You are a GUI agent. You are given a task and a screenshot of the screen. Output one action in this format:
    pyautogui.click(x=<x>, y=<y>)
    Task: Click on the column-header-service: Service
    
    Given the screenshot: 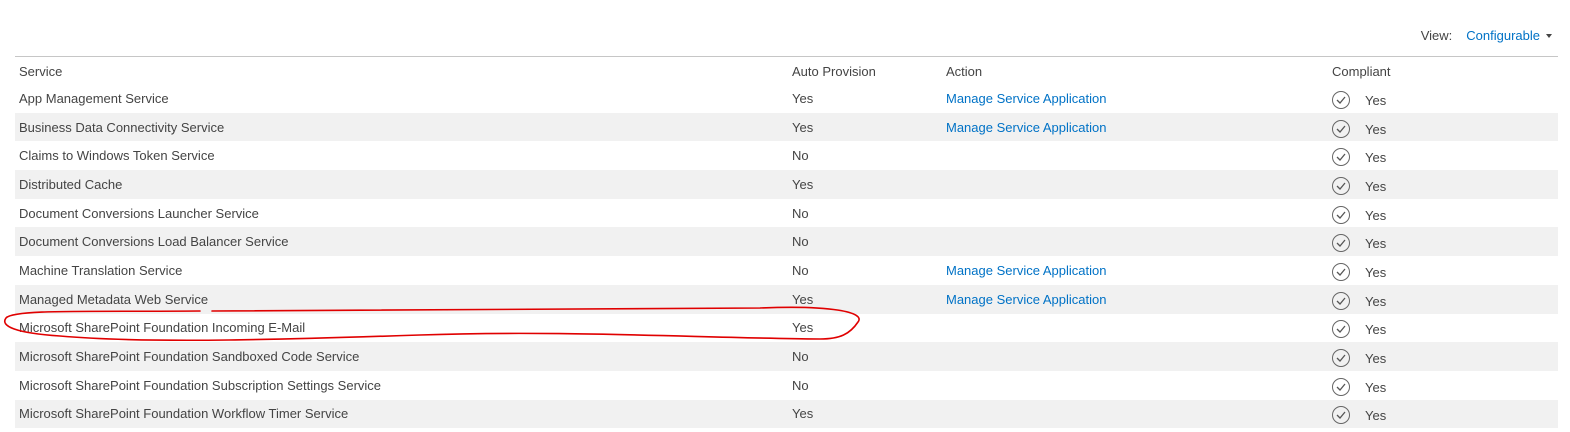 What is the action you would take?
    pyautogui.click(x=40, y=69)
    